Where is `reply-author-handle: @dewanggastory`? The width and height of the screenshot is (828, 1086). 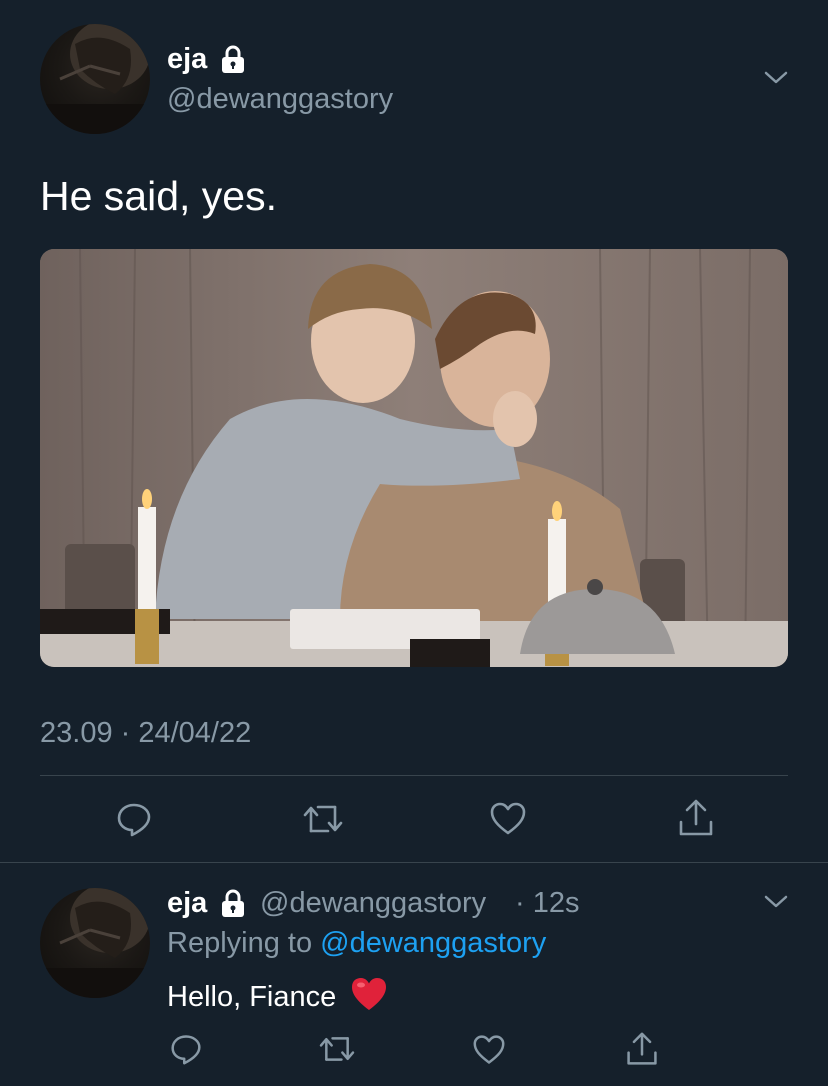 reply-author-handle: @dewanggastory is located at coordinates (373, 903).